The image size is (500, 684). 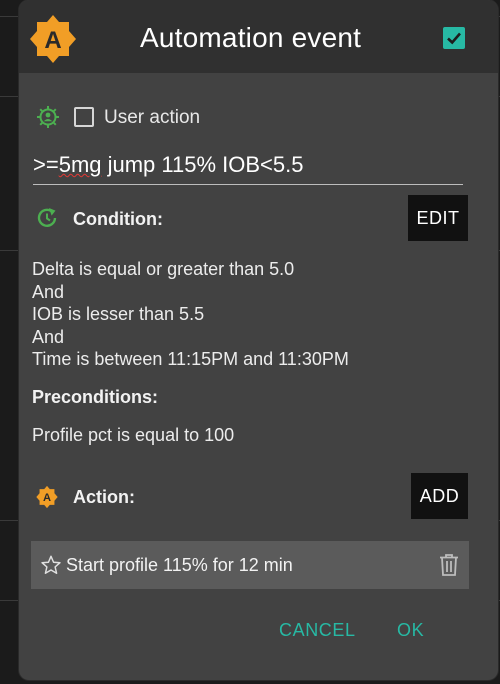 I want to click on condition-refresh-icon, so click(x=47, y=217).